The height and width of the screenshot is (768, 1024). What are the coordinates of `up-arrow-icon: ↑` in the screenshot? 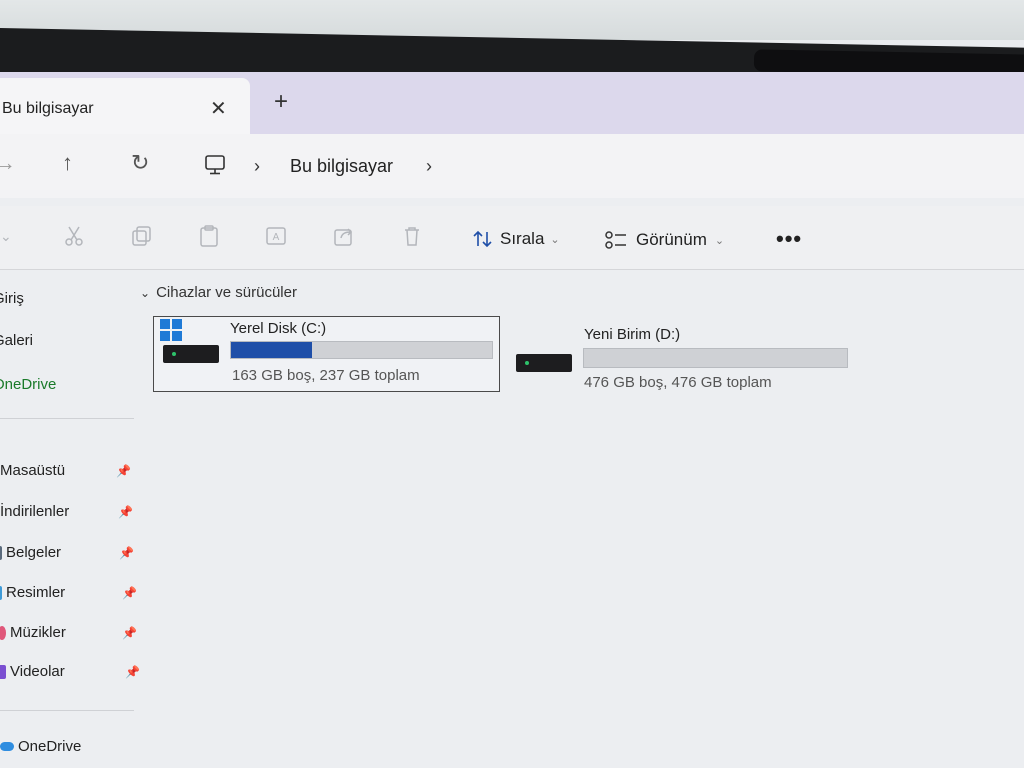 It's located at (67, 163).